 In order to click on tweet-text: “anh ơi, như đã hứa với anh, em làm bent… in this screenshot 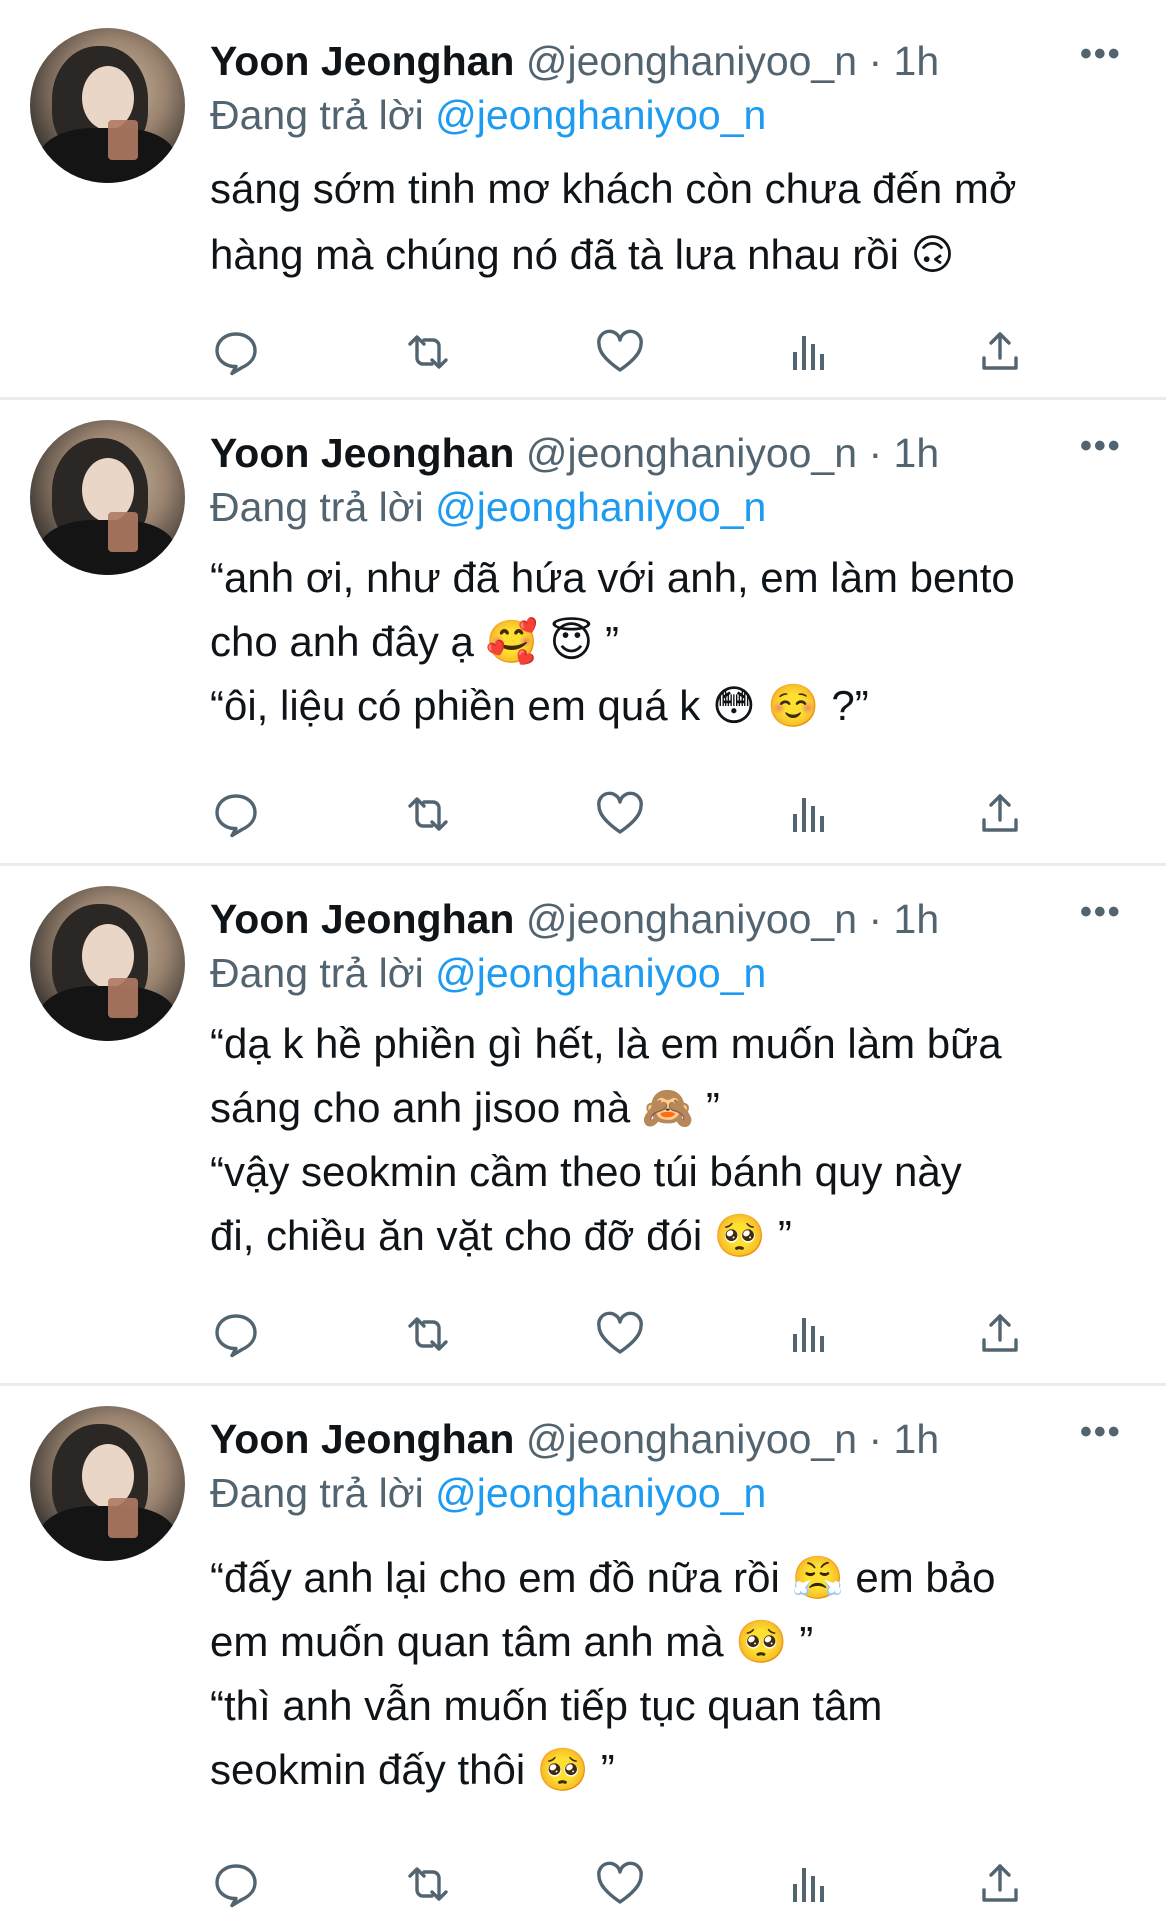, I will do `click(675, 642)`.